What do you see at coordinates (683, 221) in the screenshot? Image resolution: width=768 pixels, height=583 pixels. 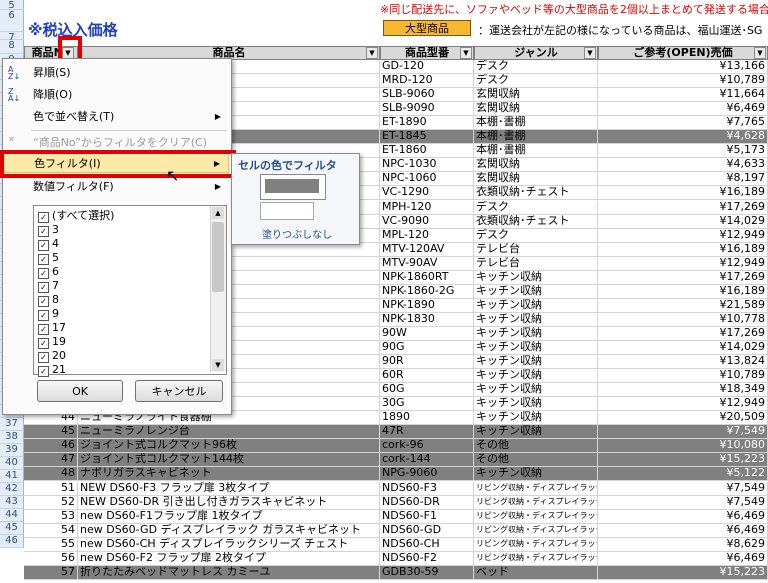 I see `cell-price: ¥14,029` at bounding box center [683, 221].